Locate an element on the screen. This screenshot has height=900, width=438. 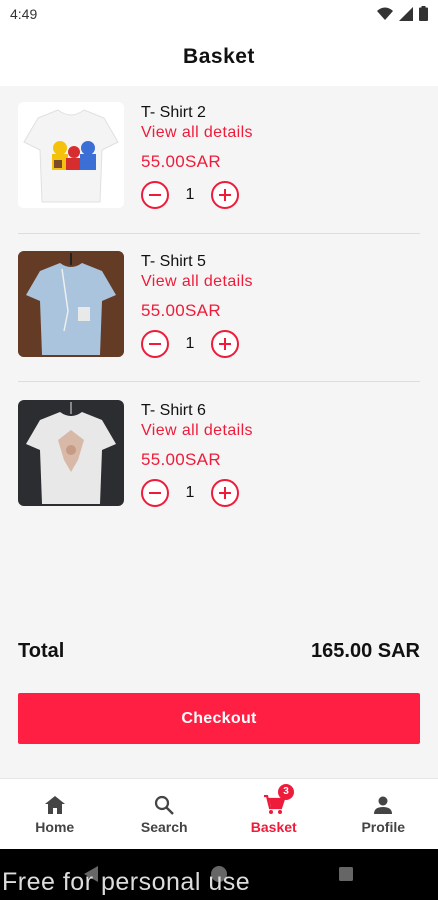
signal-icon is located at coordinates (406, 13).